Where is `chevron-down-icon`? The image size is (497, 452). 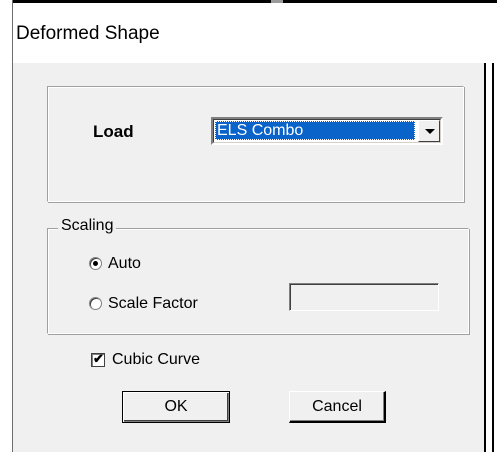
chevron-down-icon is located at coordinates (430, 131).